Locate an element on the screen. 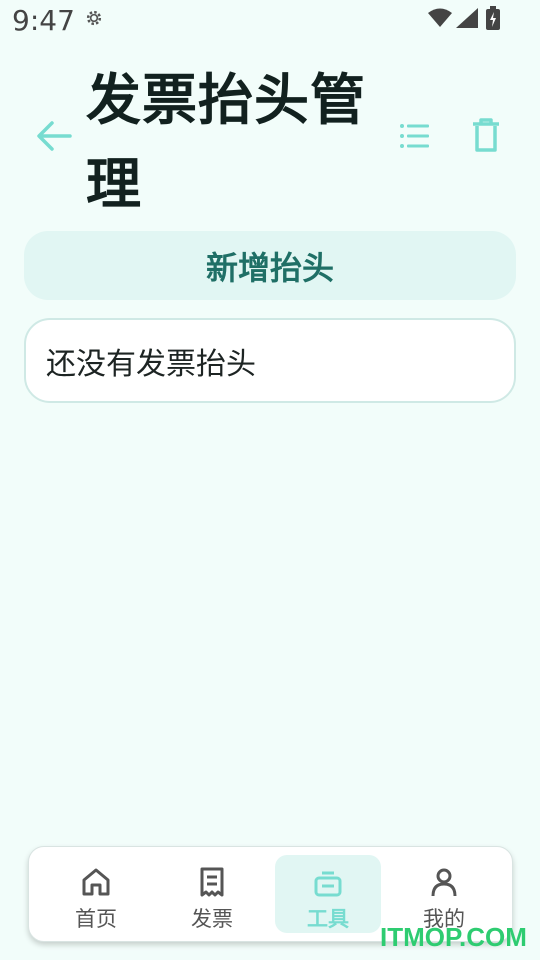 The height and width of the screenshot is (960, 540). empty-state-text: 还没有发票抬头 is located at coordinates (151, 364).